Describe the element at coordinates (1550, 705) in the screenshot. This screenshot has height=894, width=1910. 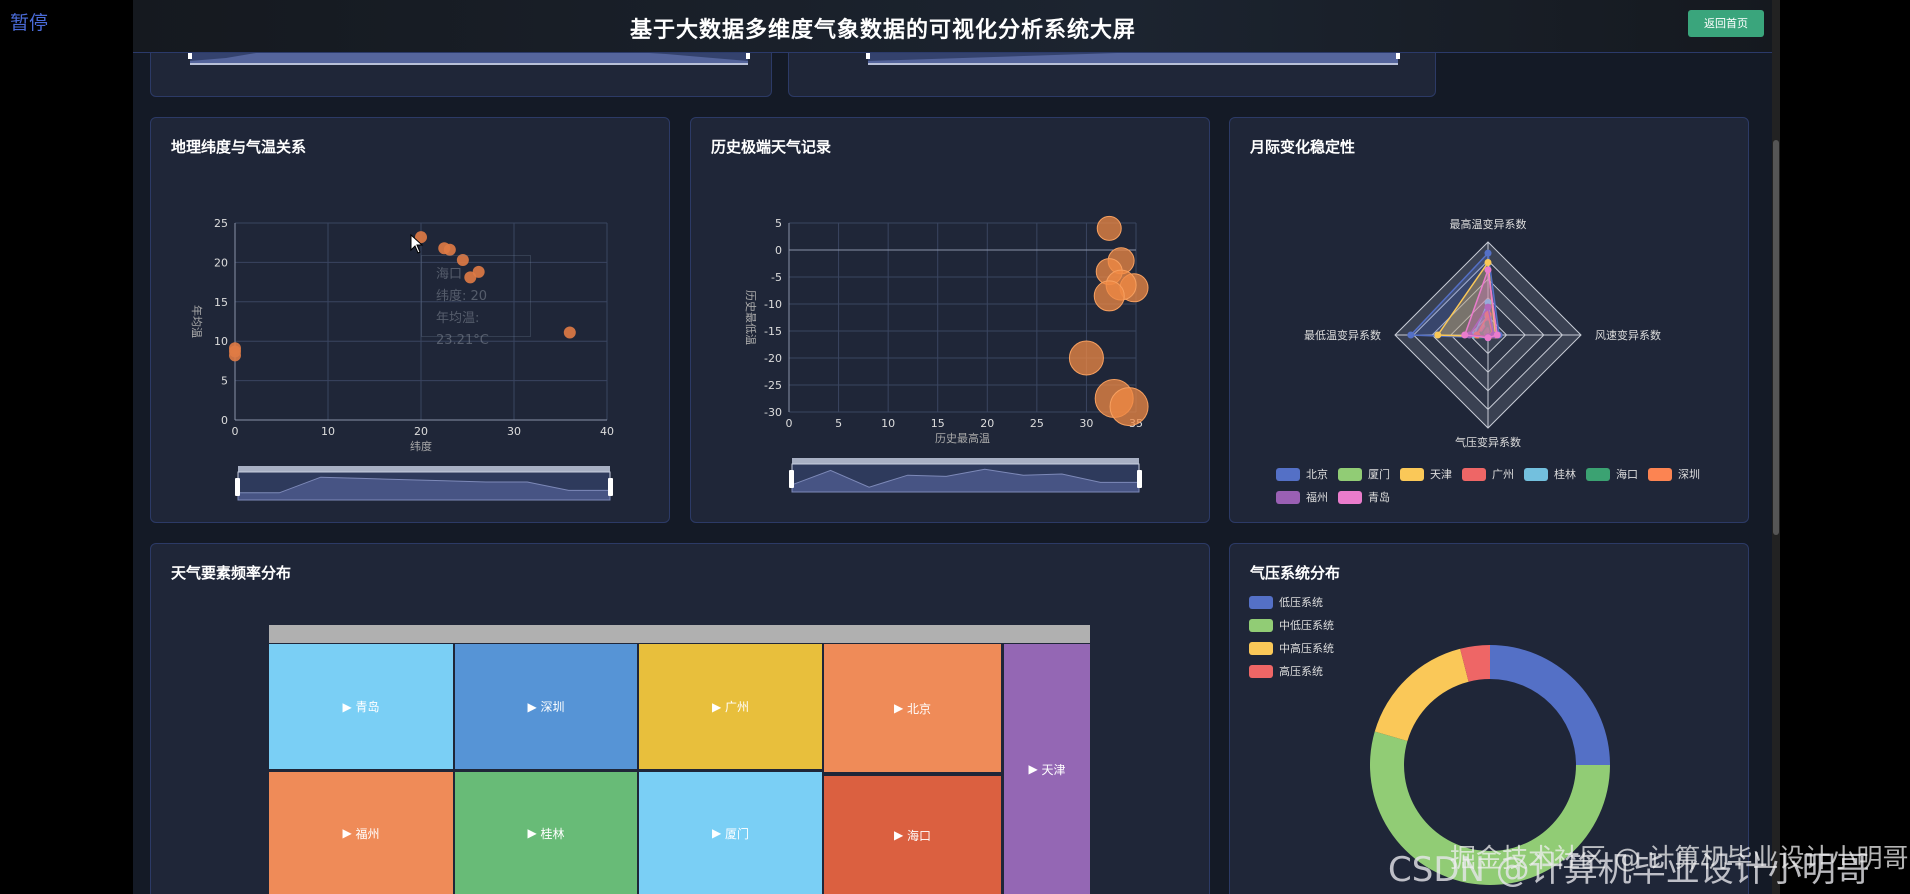
I see `pie-slice-低压系统` at that location.